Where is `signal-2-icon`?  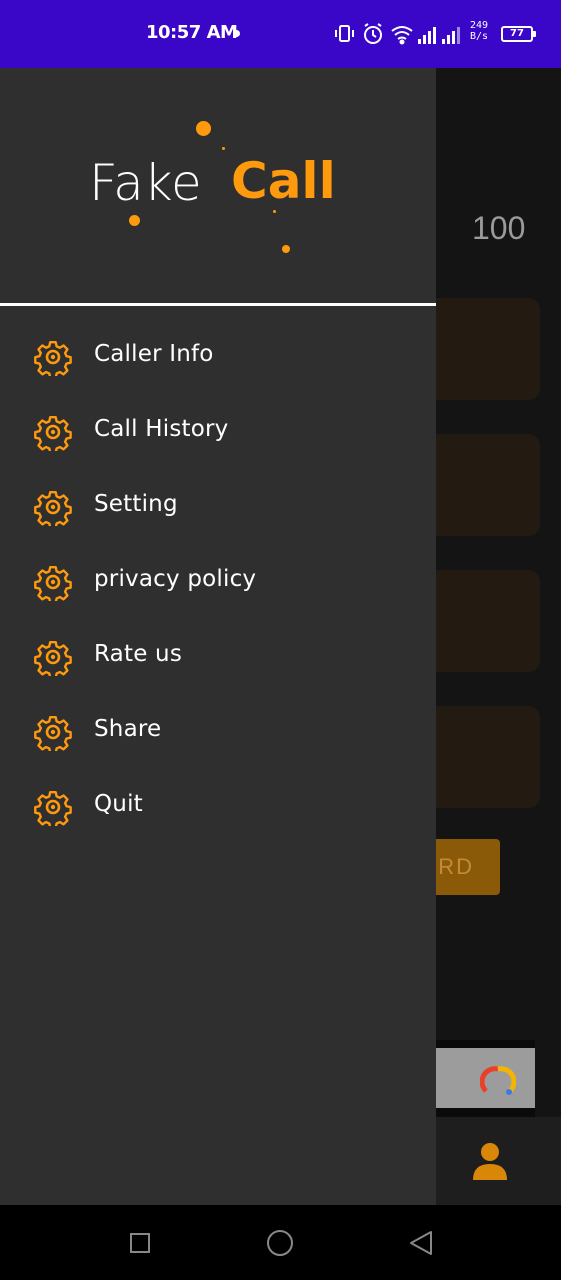 signal-2-icon is located at coordinates (451, 35).